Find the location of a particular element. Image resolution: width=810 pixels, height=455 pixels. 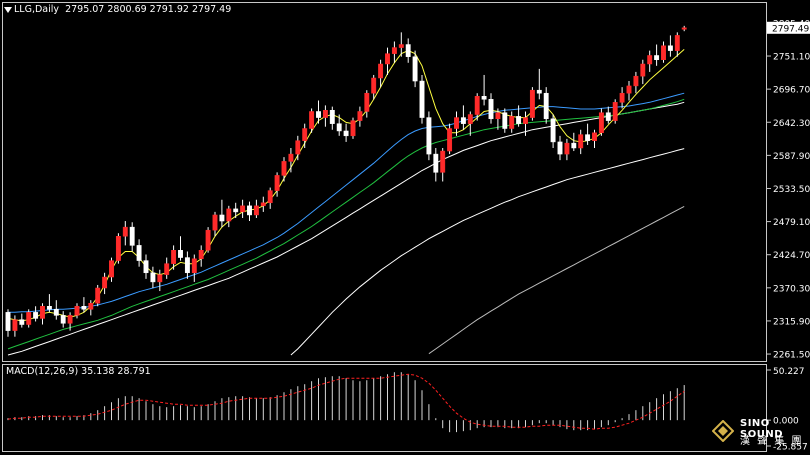

price-tick-label: 2587.90 is located at coordinates (791, 157).